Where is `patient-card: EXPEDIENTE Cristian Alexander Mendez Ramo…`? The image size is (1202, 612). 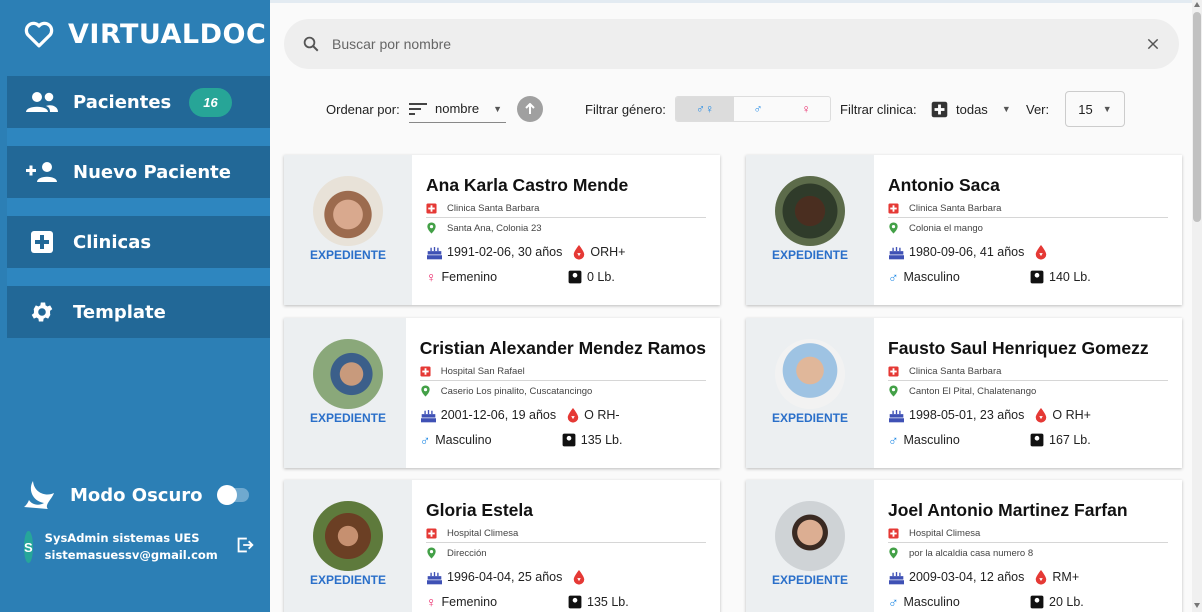
patient-card: EXPEDIENTE Cristian Alexander Mendez Ramo… is located at coordinates (502, 393).